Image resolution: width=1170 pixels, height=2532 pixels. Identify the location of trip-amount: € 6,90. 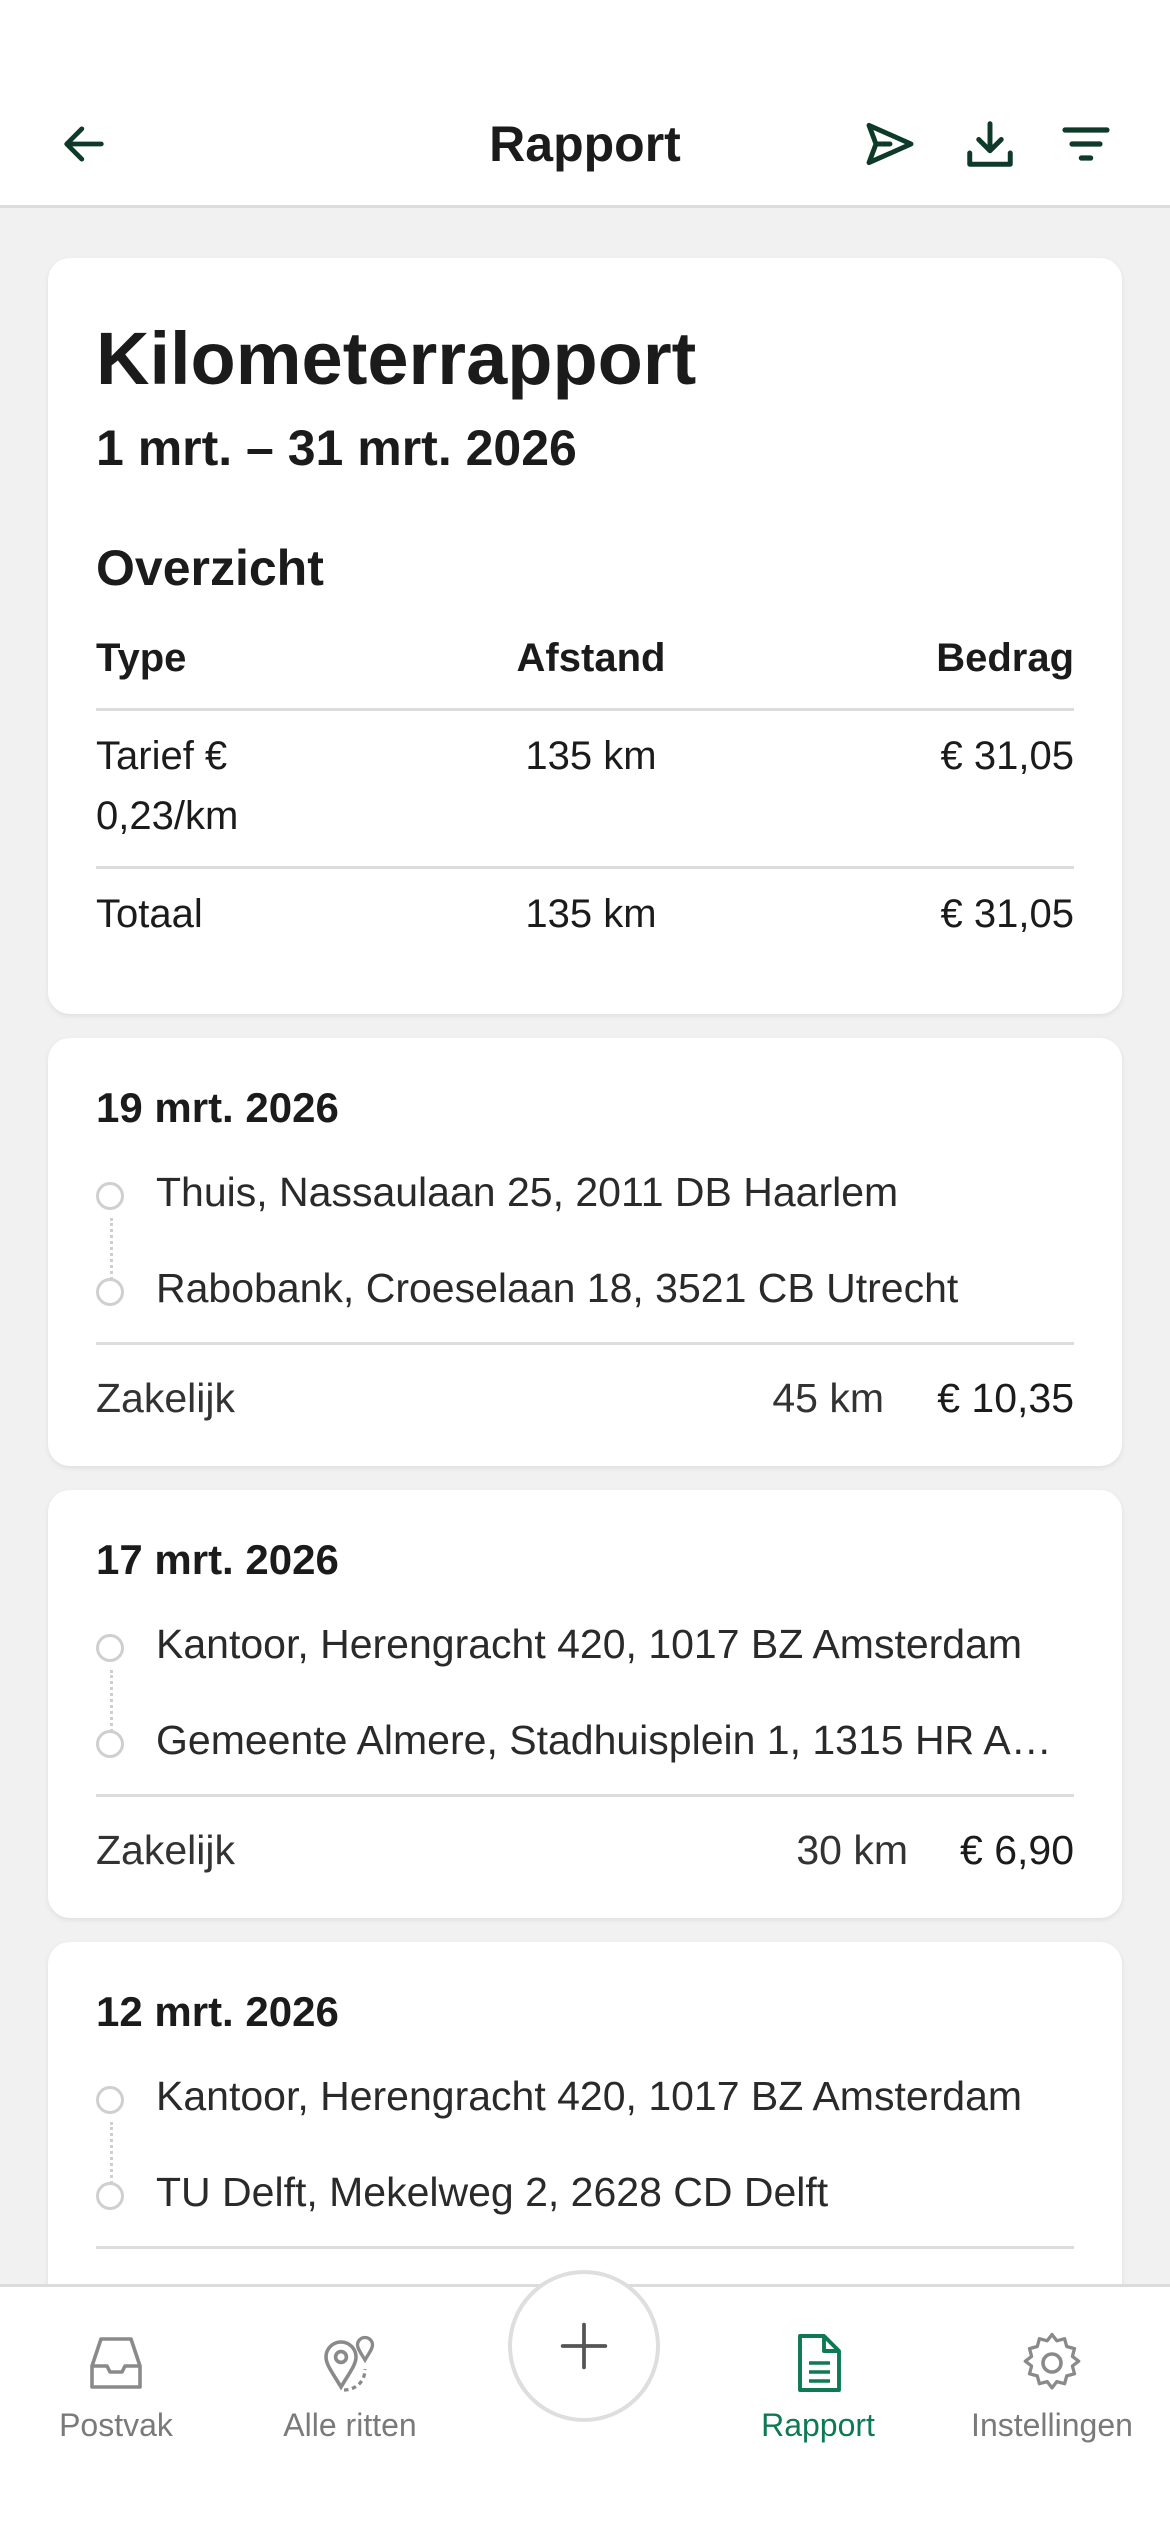
(1017, 1850).